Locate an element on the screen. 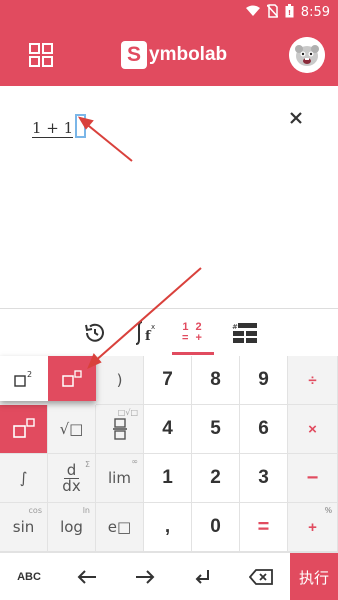  key-log-label: log is located at coordinates (71, 527).